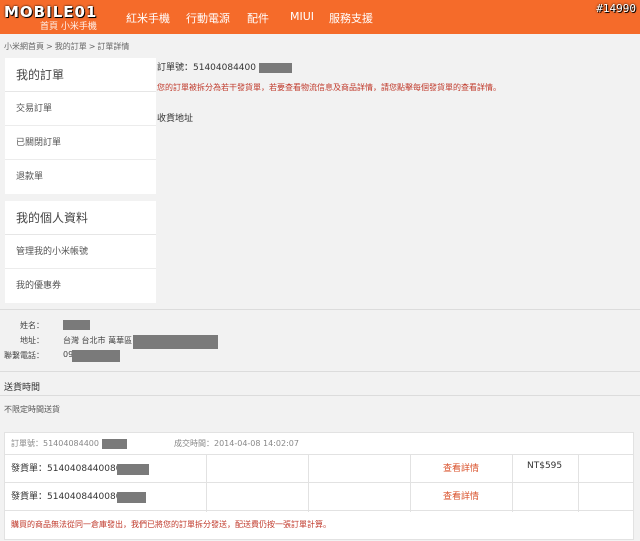 Image resolution: width=640 pixels, height=541 pixels. What do you see at coordinates (80, 143) in the screenshot?
I see `sidebar-item-closed-orders: 已關閉訂單` at bounding box center [80, 143].